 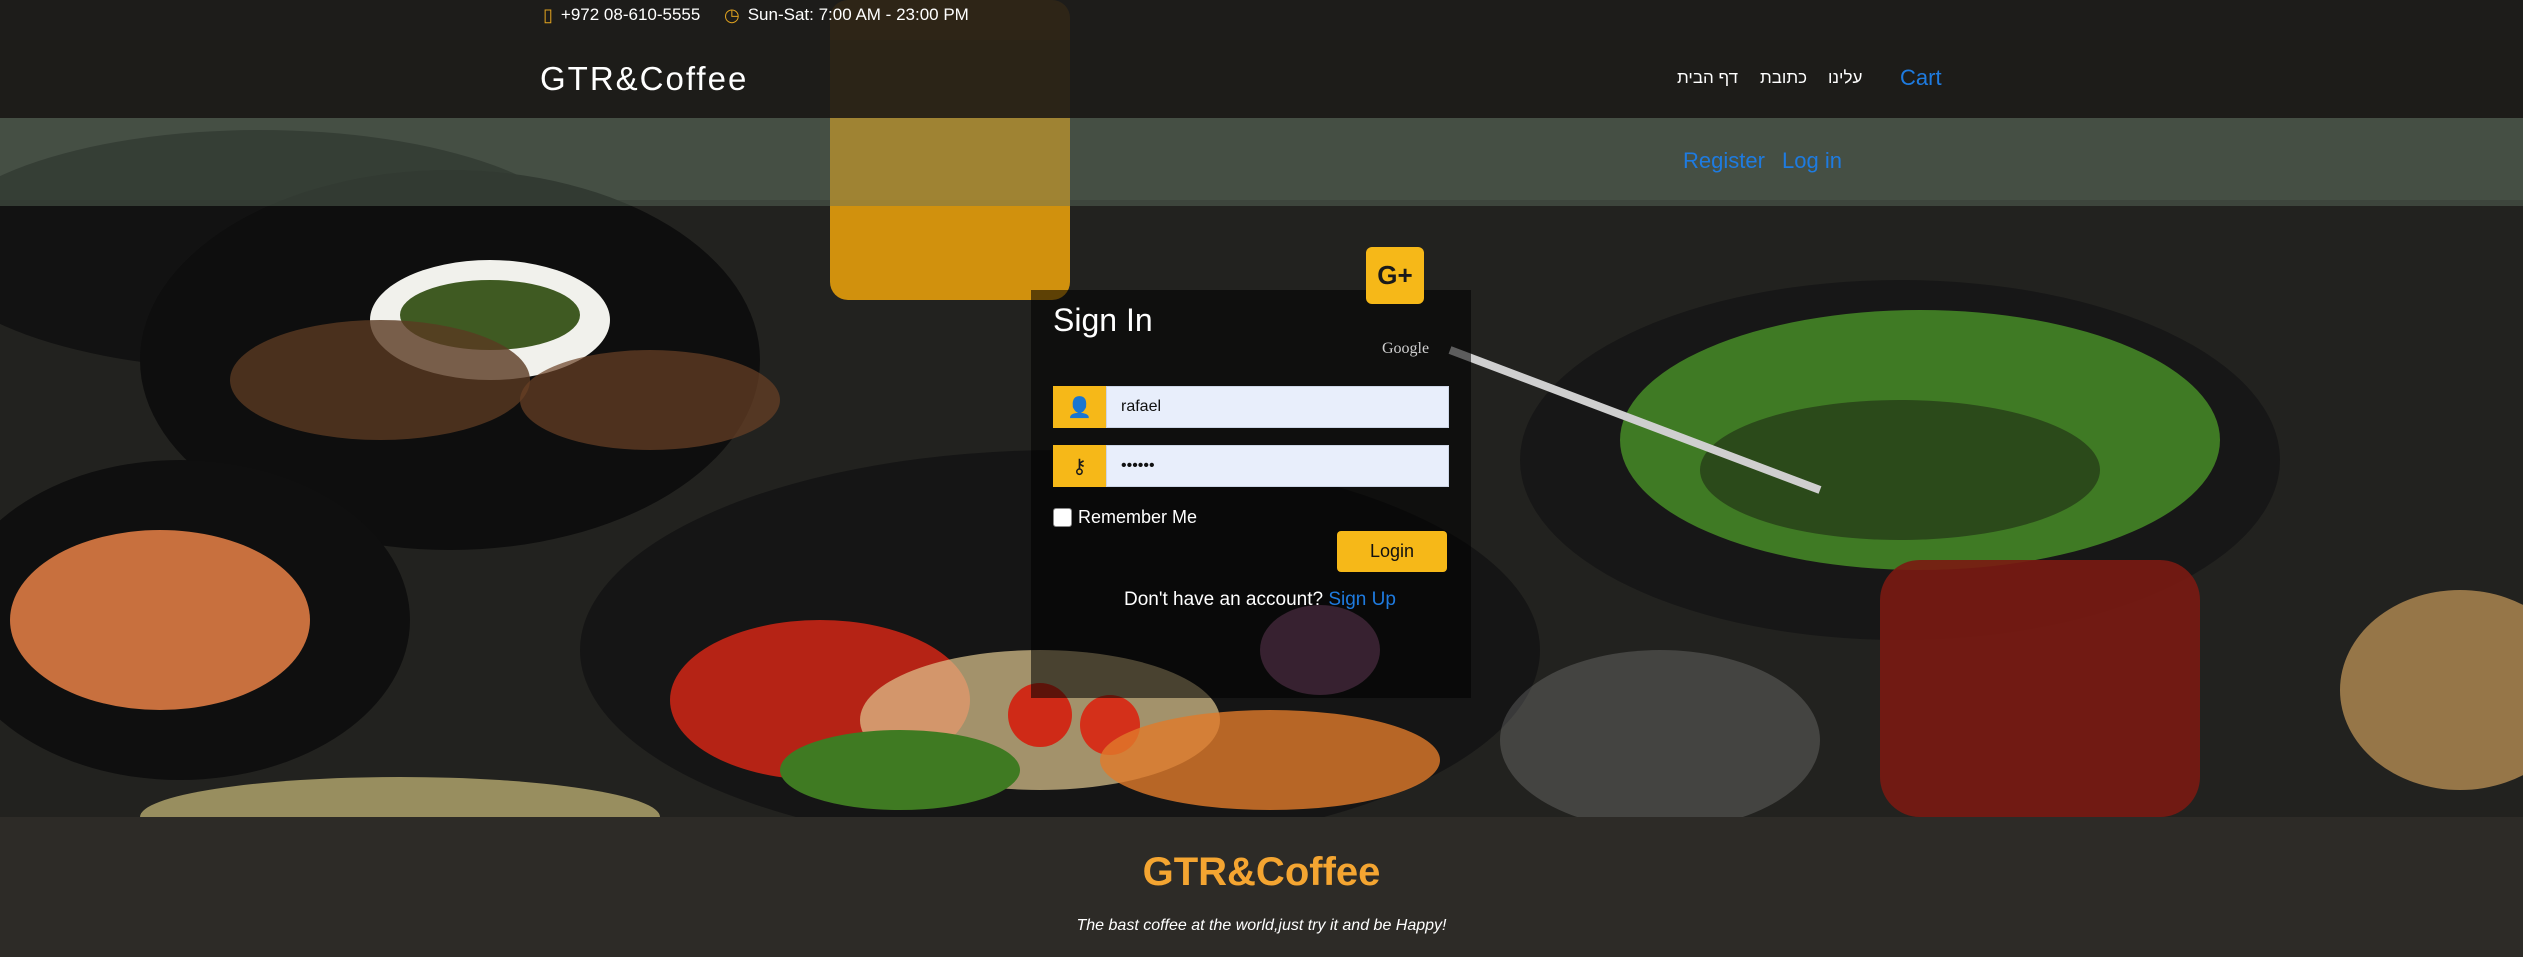 What do you see at coordinates (1103, 320) in the screenshot?
I see `sign-in-title: Sign In` at bounding box center [1103, 320].